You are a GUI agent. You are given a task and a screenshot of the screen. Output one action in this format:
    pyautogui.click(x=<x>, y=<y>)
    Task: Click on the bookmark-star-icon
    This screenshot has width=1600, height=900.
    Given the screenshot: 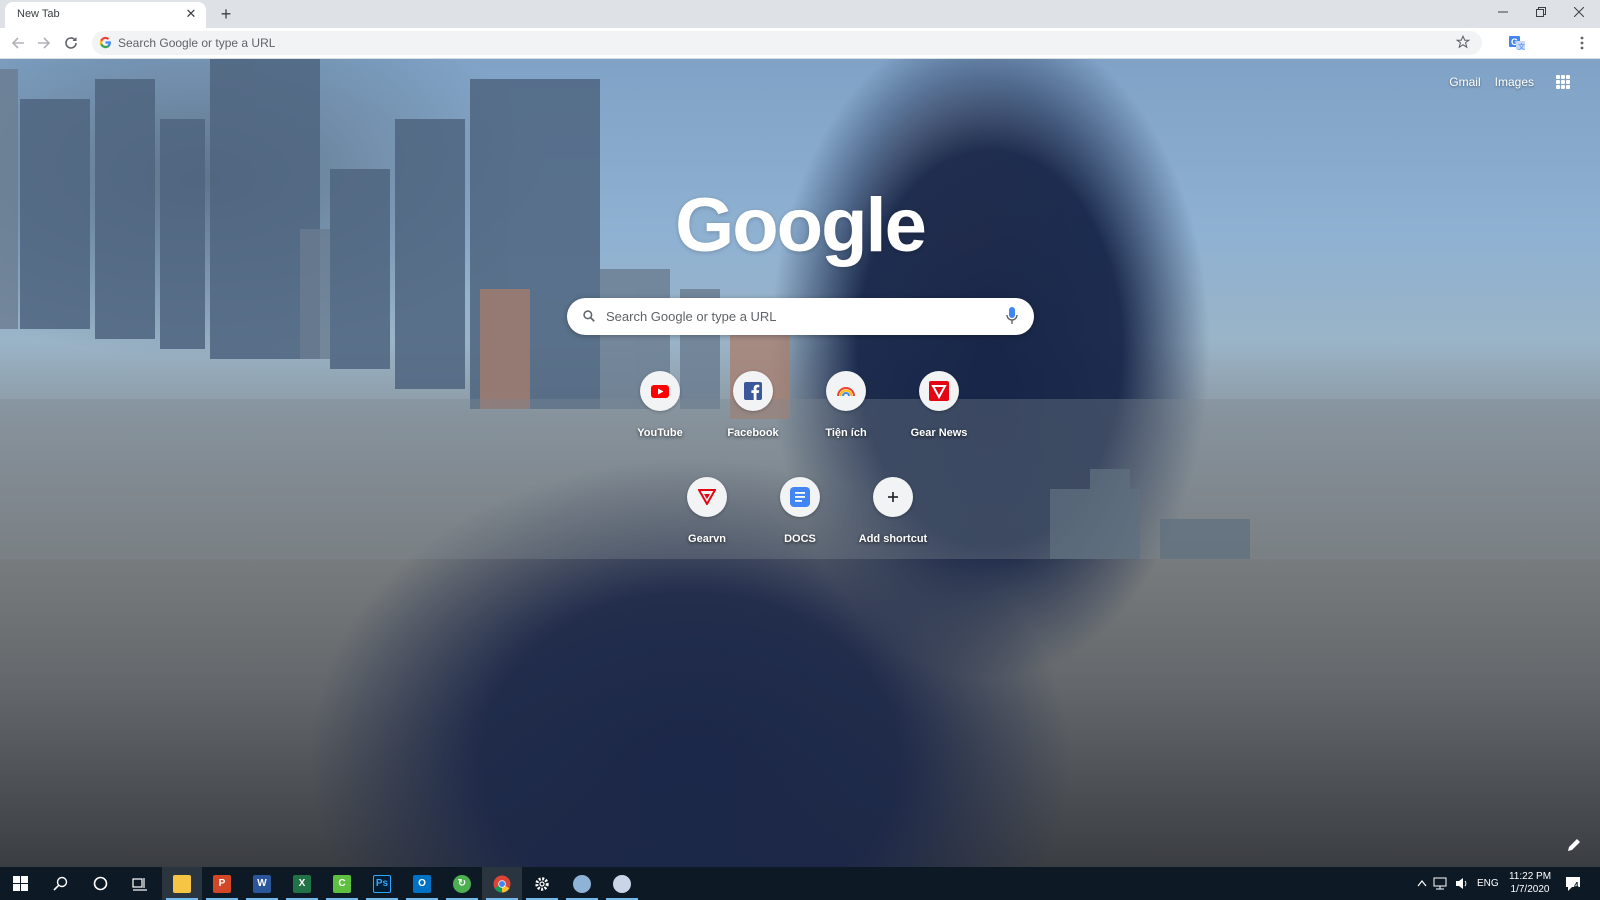 What is the action you would take?
    pyautogui.click(x=1463, y=42)
    